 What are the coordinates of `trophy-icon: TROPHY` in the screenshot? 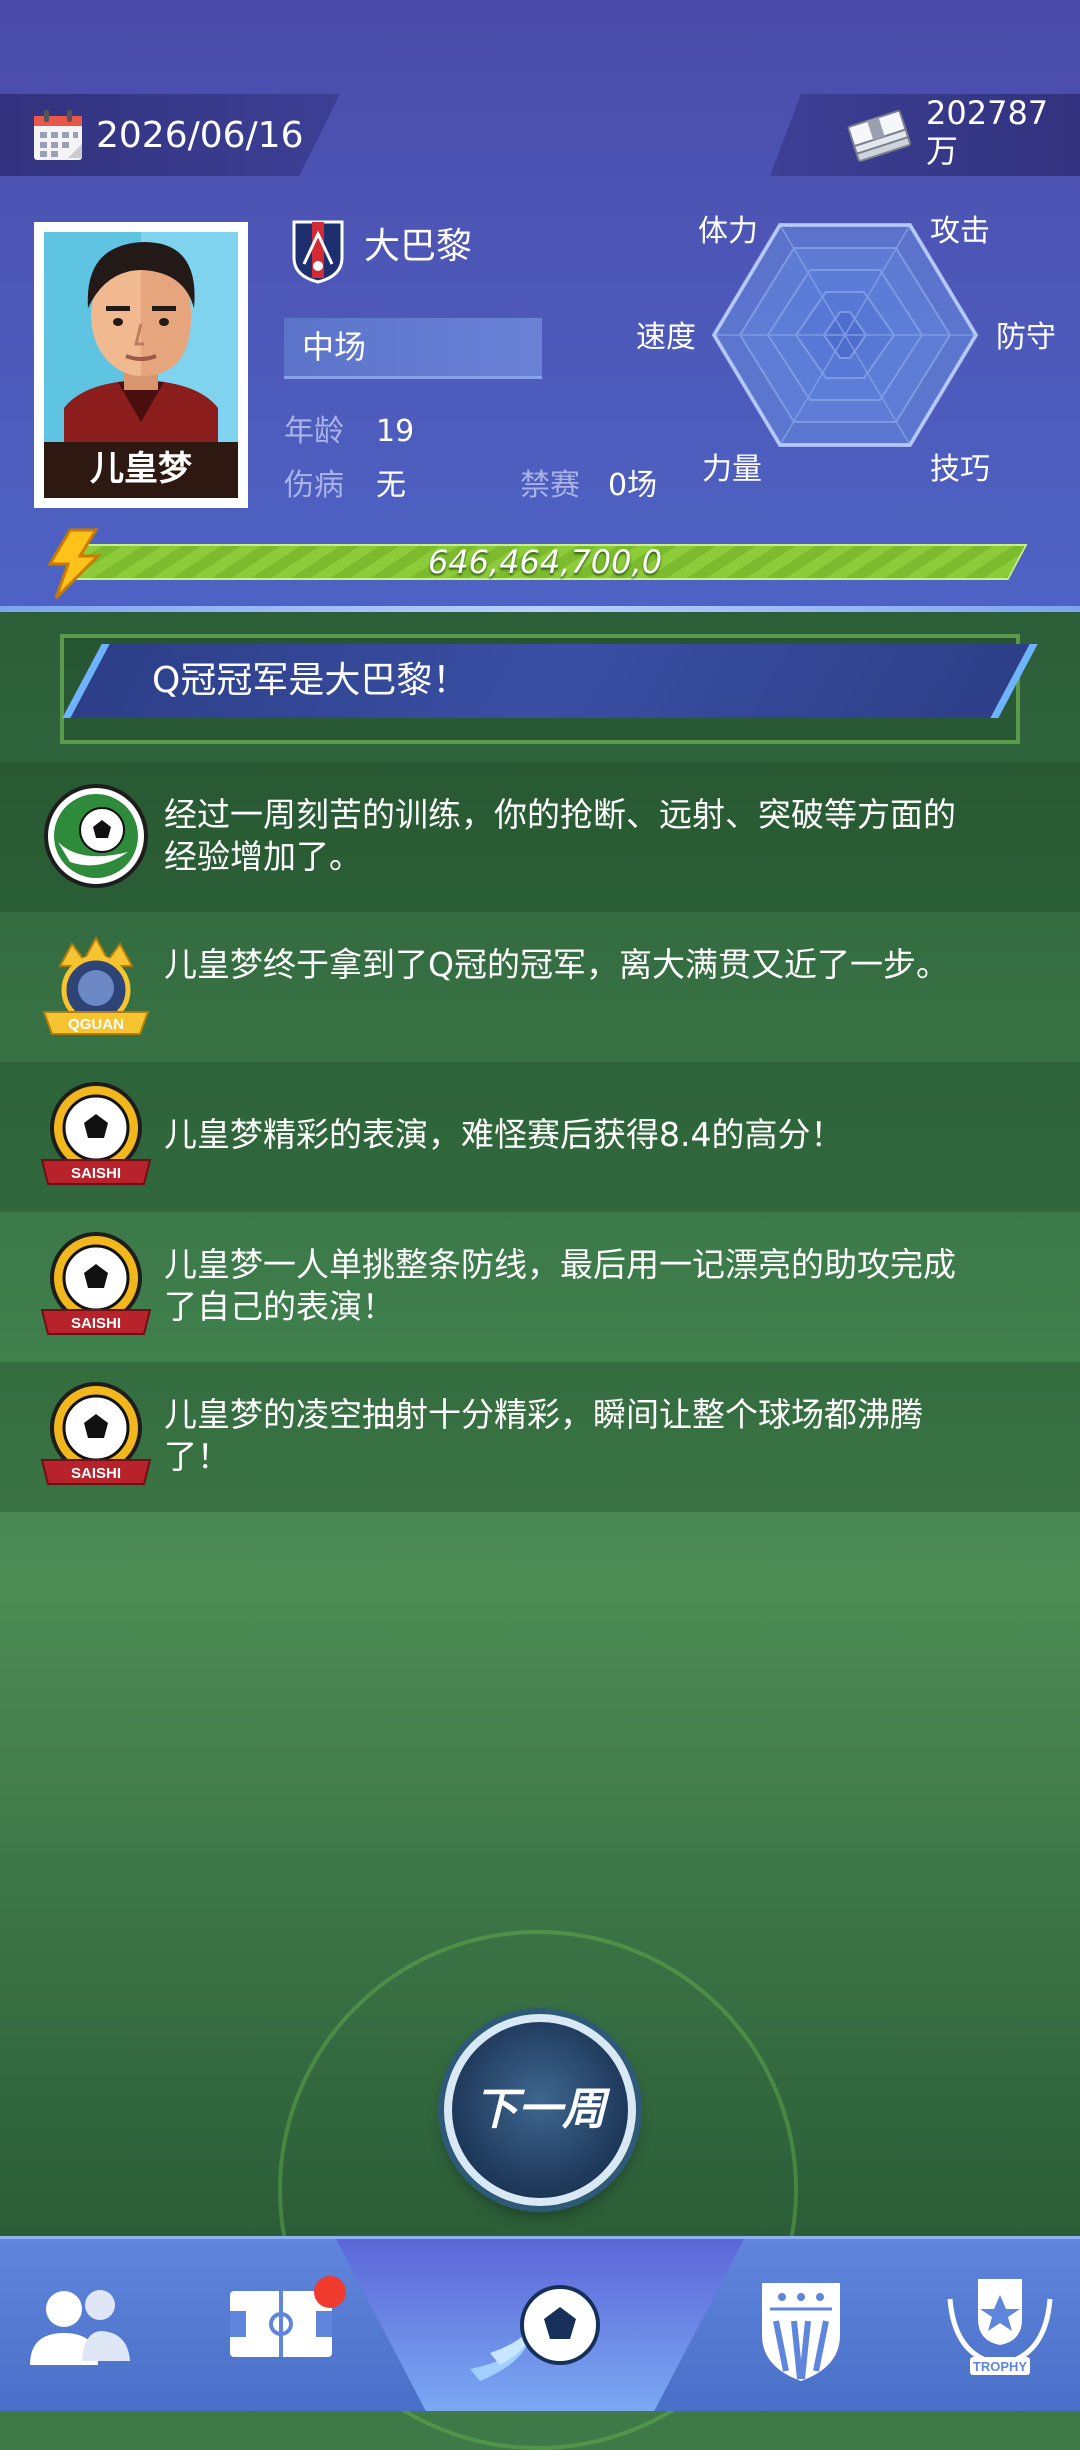 It's located at (1000, 2327).